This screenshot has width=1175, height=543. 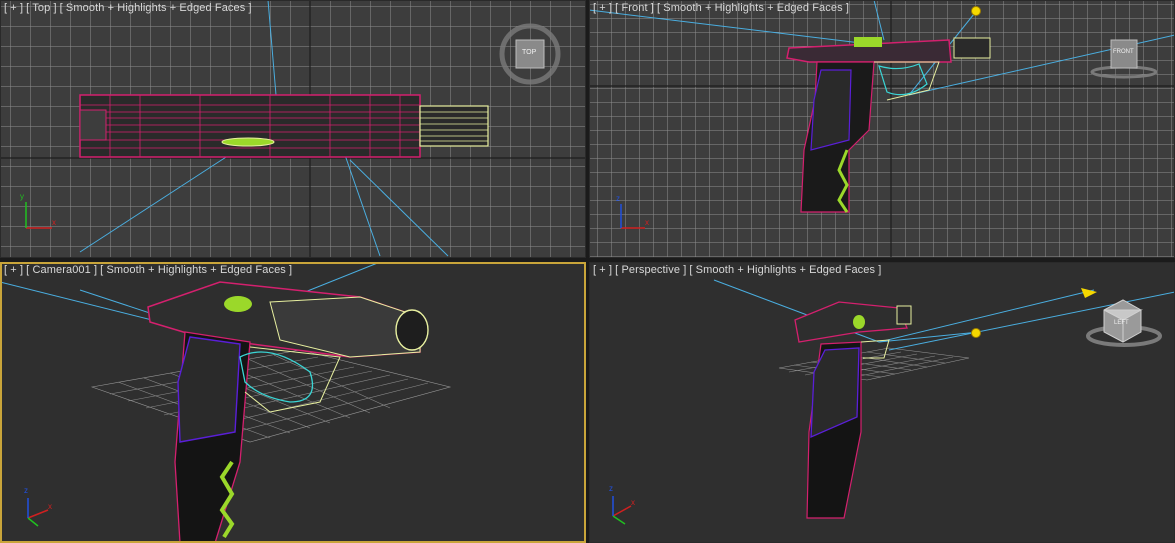 What do you see at coordinates (634, 8) in the screenshot?
I see `viewport-view-name: [ Front ]` at bounding box center [634, 8].